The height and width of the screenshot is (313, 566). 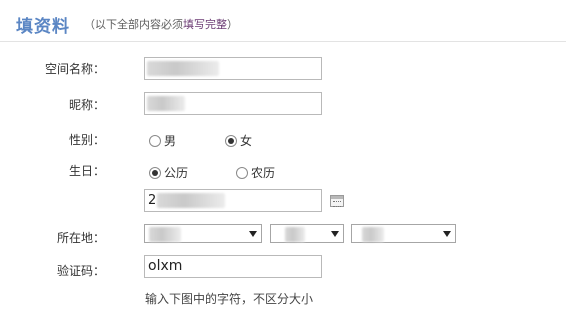 I want to click on calendar-icon, so click(x=337, y=201).